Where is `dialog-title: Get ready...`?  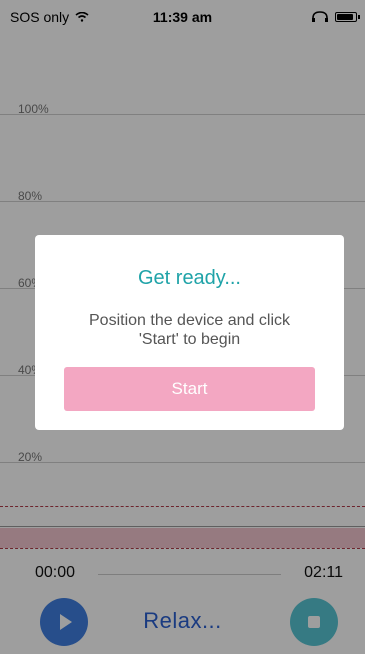
dialog-title: Get ready... is located at coordinates (189, 278).